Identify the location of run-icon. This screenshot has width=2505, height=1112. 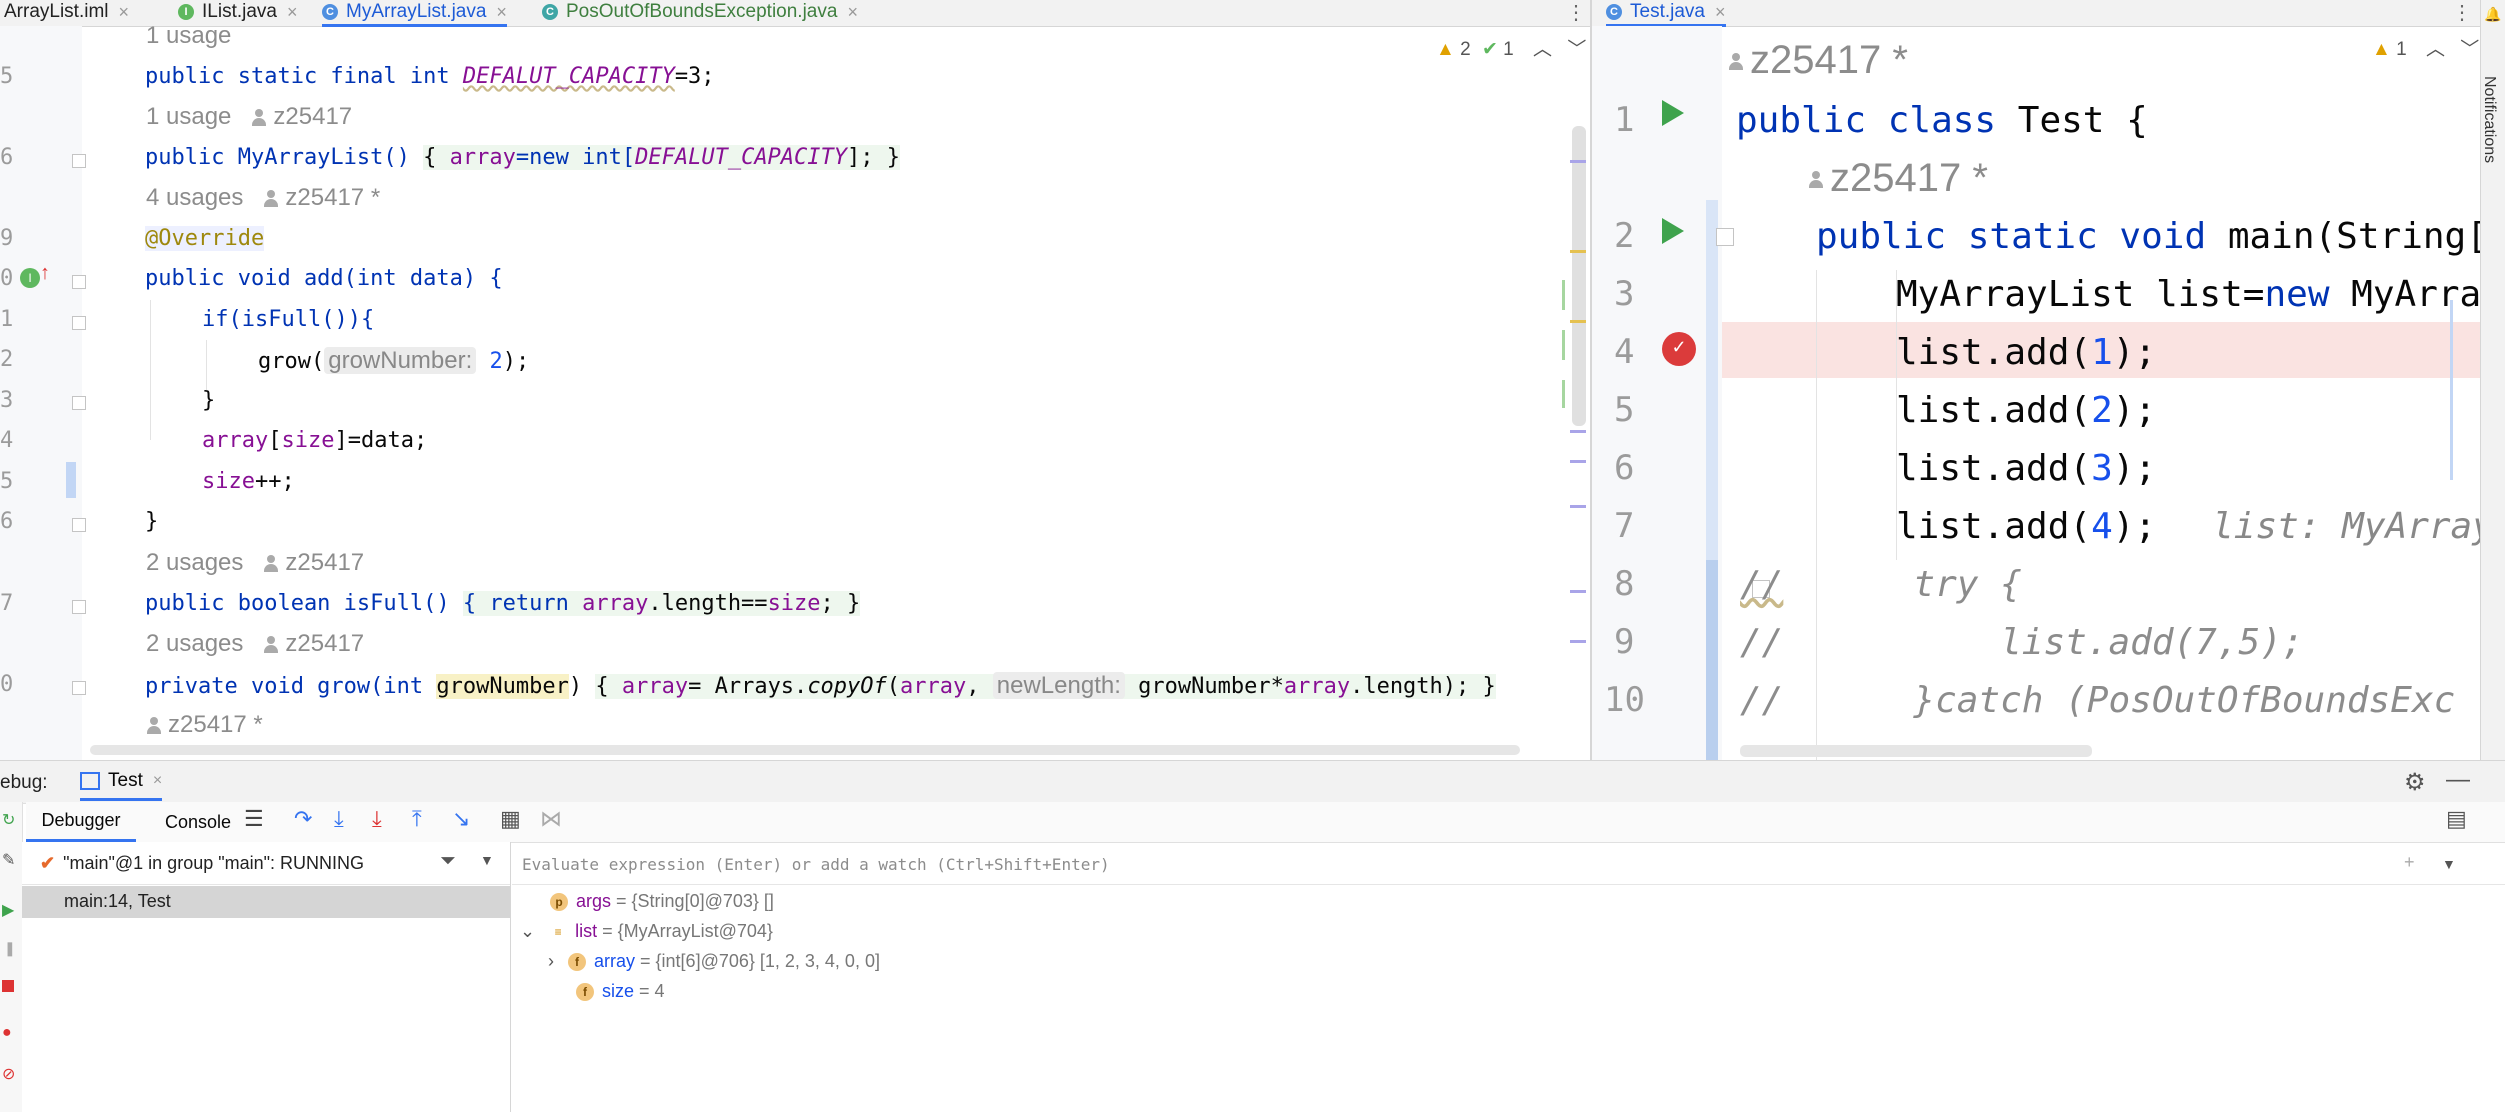
(1673, 113).